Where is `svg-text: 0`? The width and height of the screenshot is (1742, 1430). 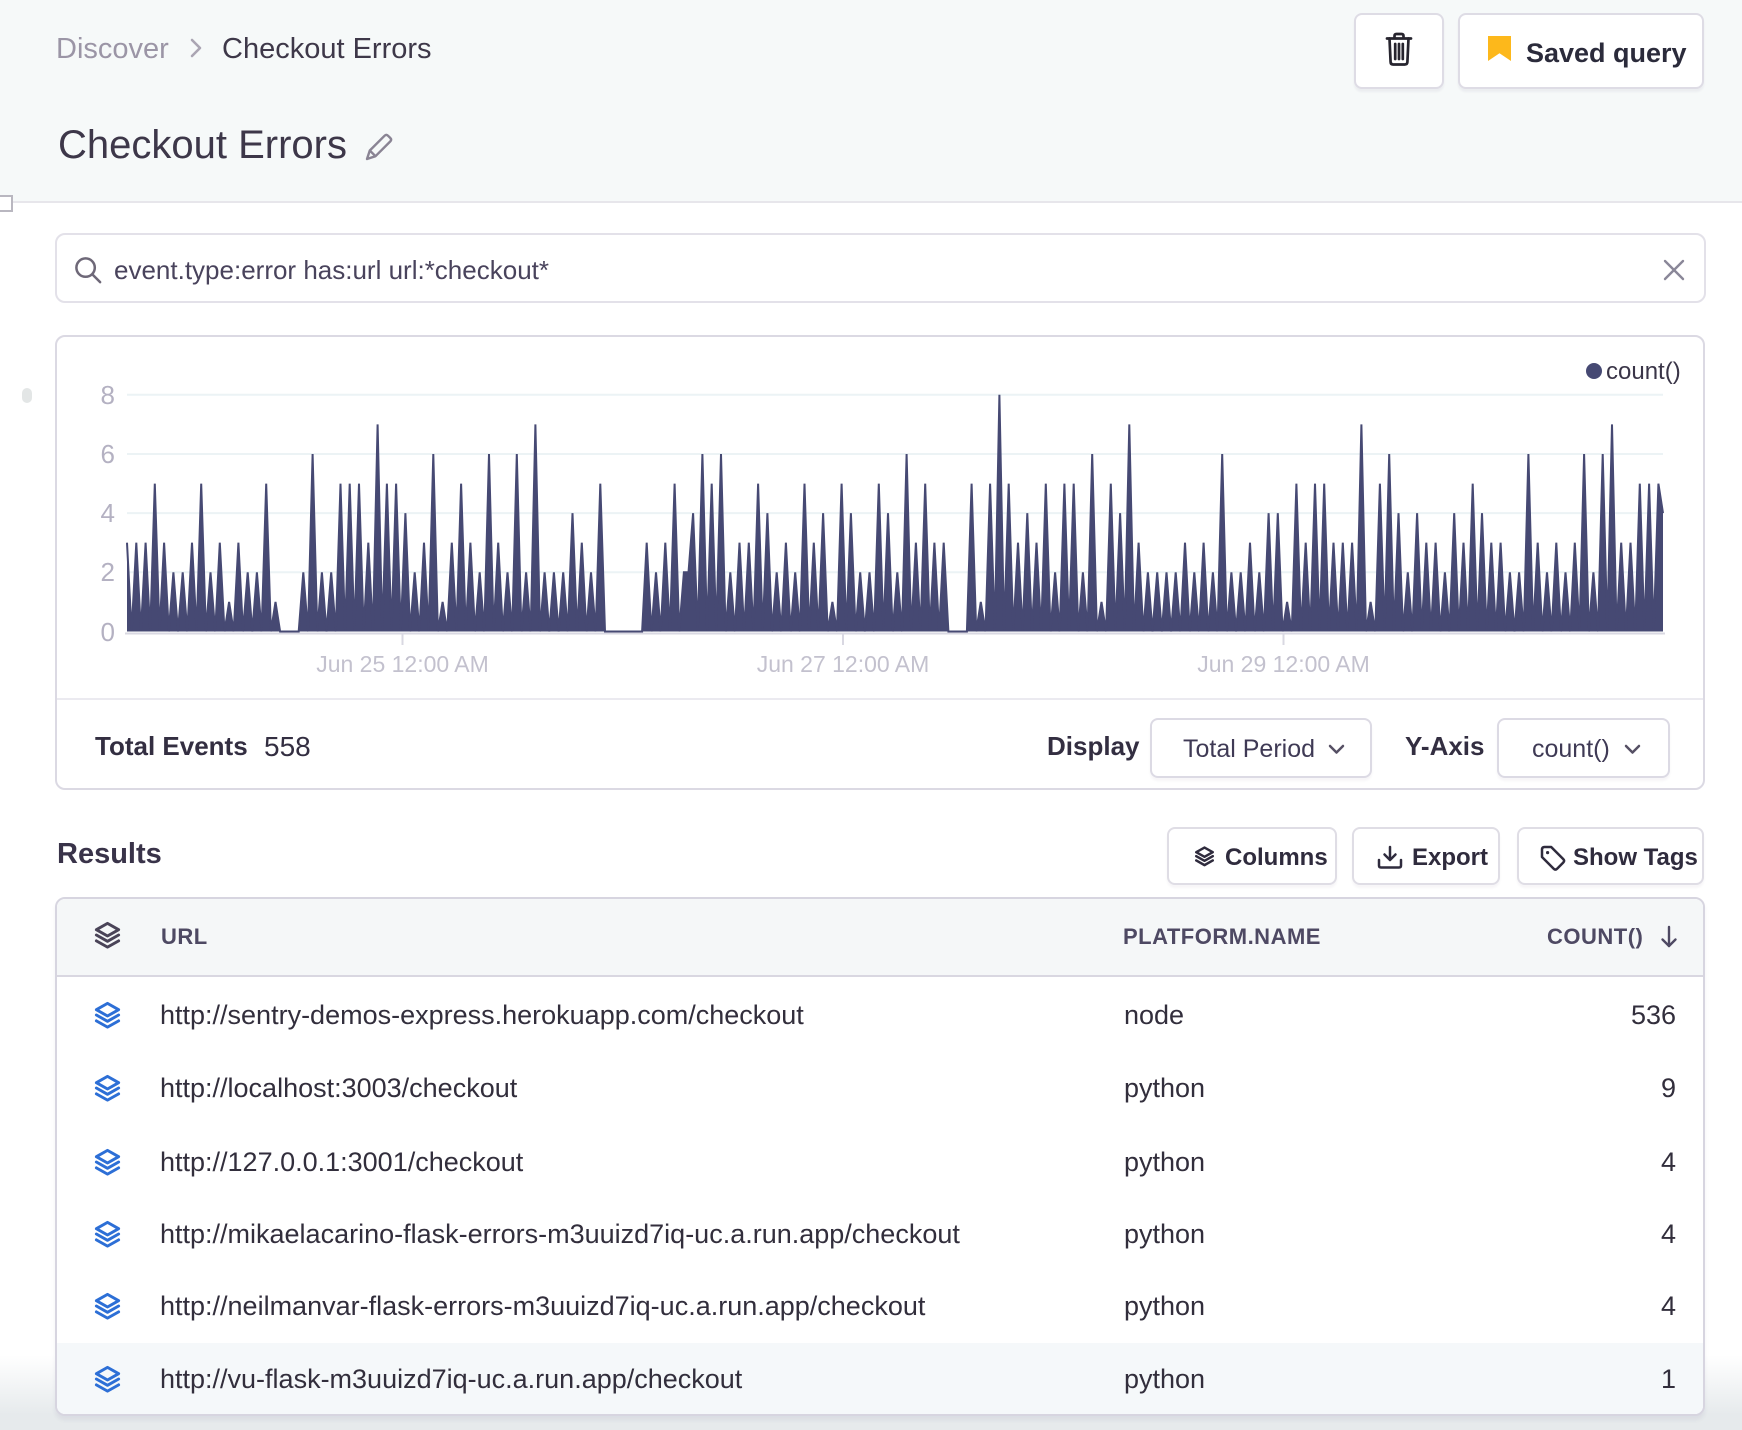
svg-text: 0 is located at coordinates (108, 632).